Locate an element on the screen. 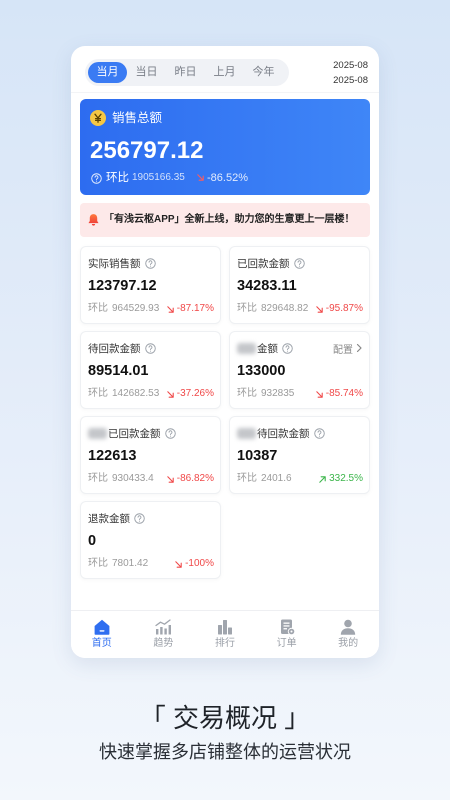 This screenshot has width=450, height=800. stat-change: -85.74% is located at coordinates (339, 394).